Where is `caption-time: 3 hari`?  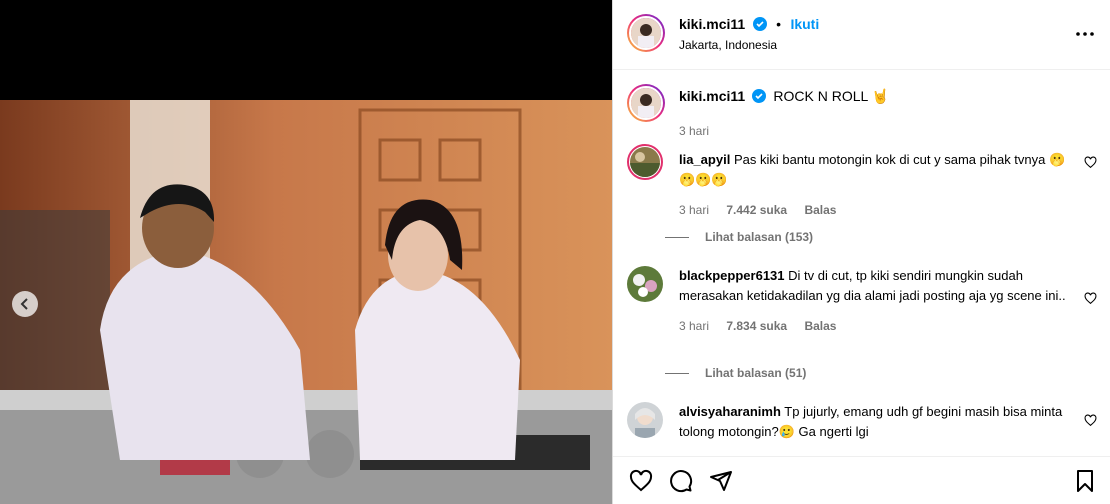
caption-time: 3 hari is located at coordinates (694, 131).